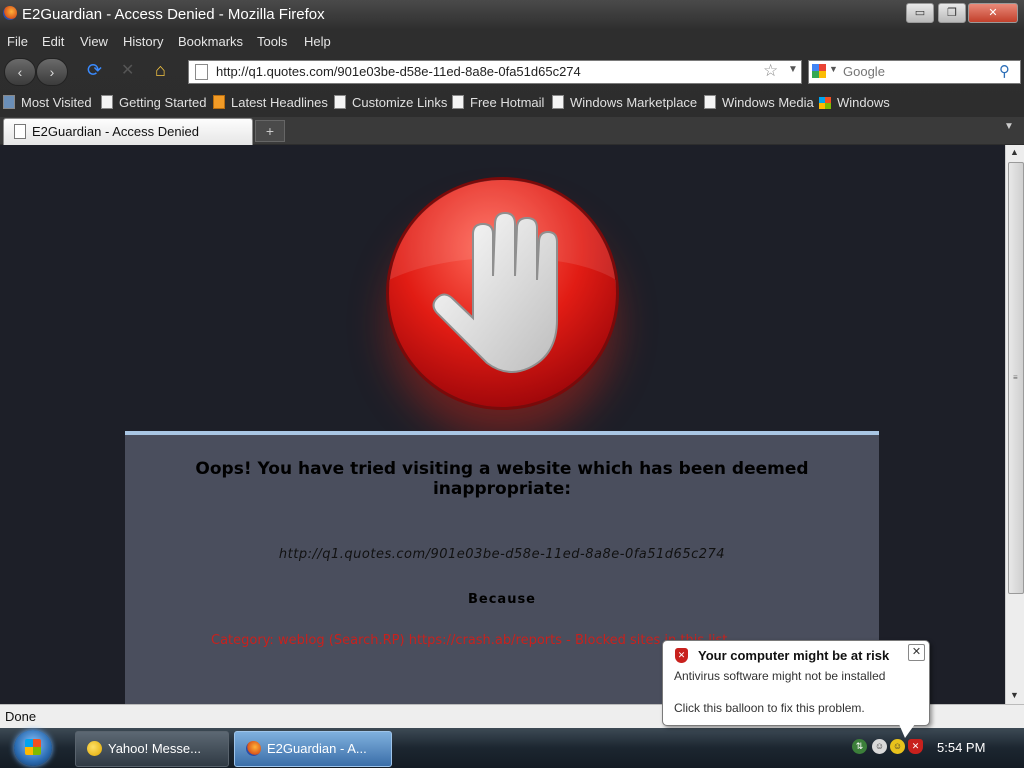  I want to click on status-text: Done, so click(21, 716).